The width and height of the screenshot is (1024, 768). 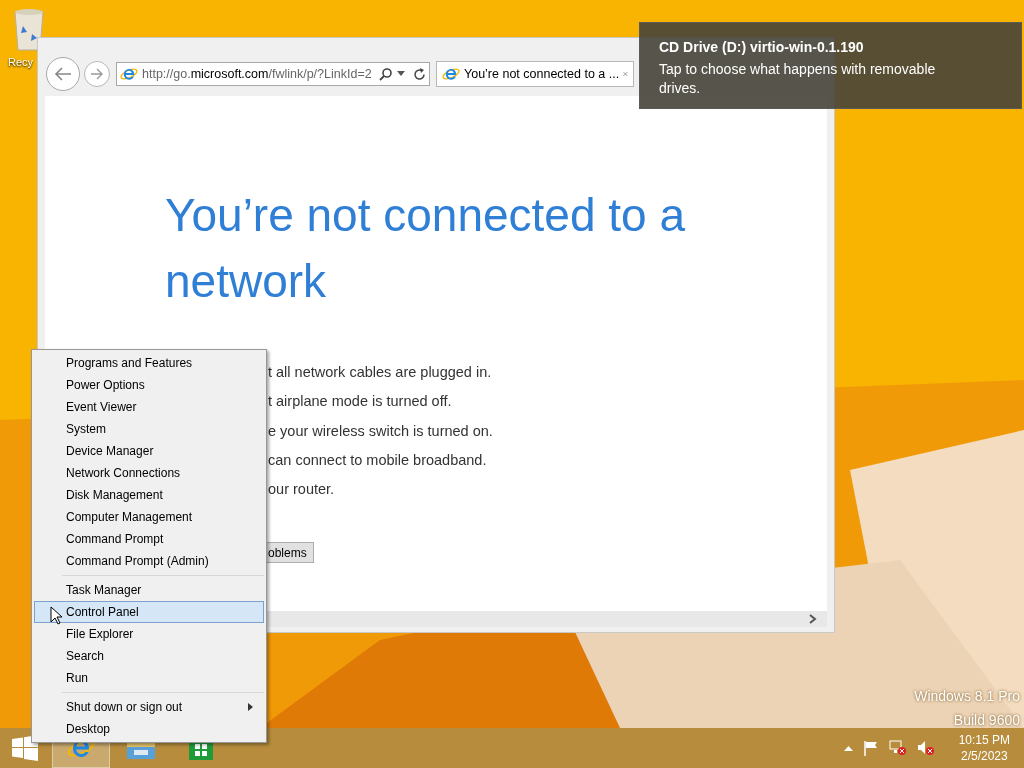 I want to click on tip-text: t airplane mode is turned off., so click(x=360, y=402).